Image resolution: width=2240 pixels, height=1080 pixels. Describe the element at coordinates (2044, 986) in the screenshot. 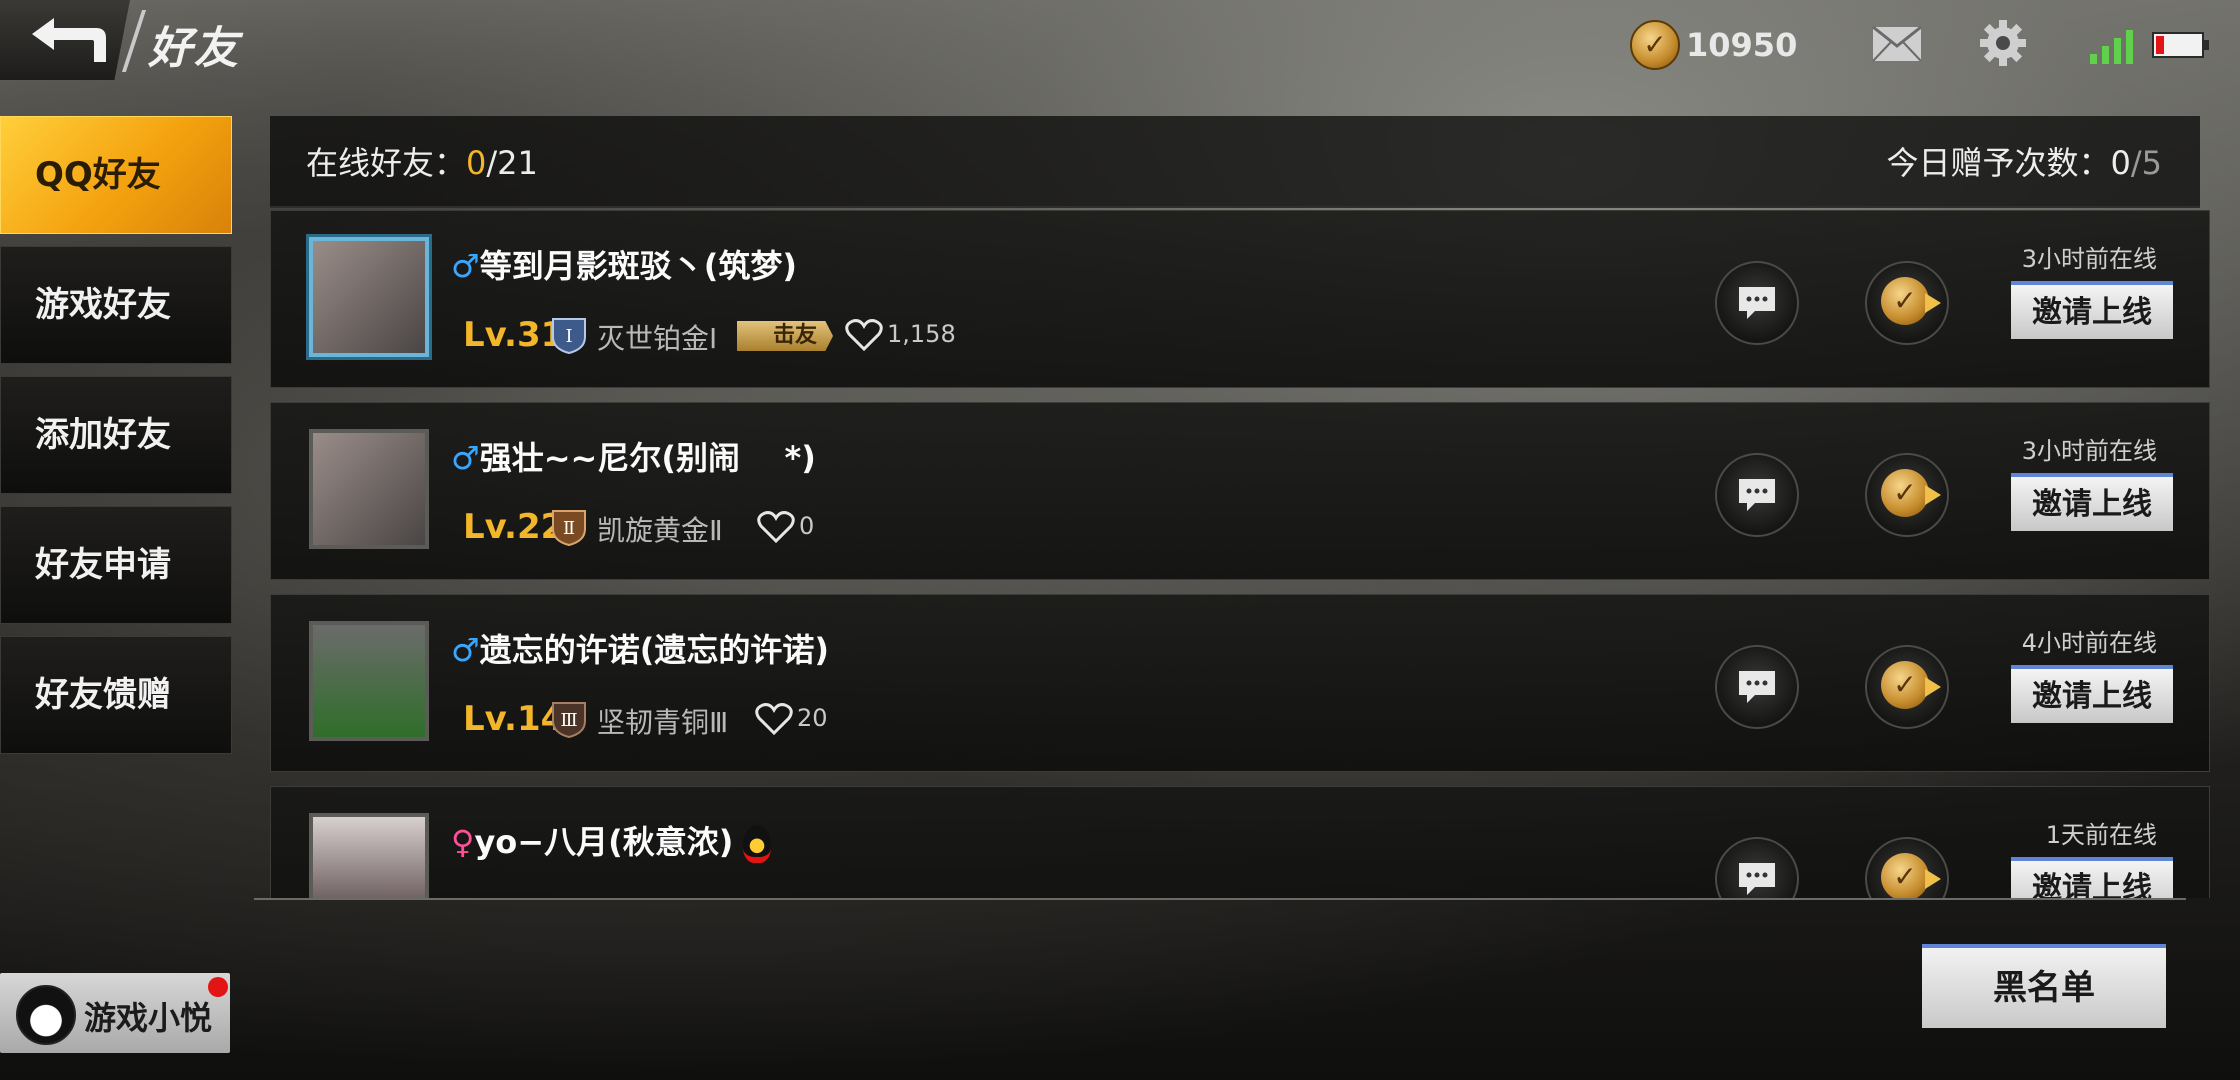

I see `blacklist-button: 黑名单` at that location.